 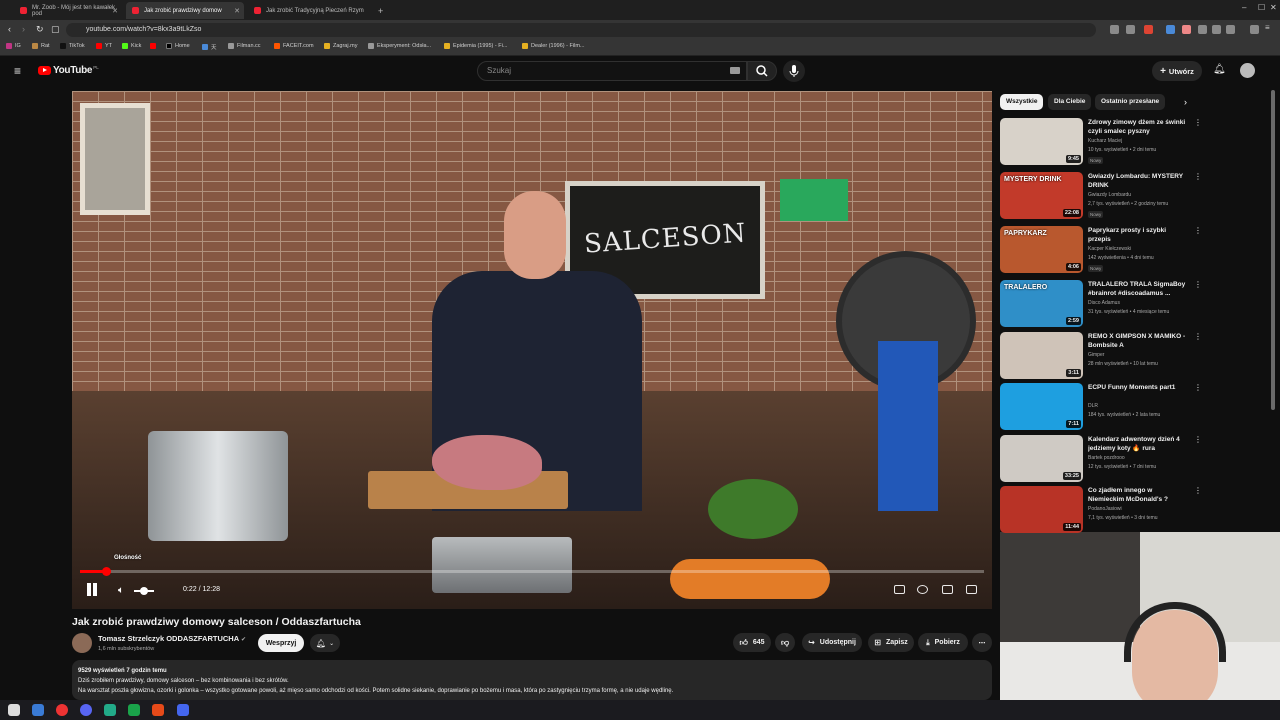 What do you see at coordinates (1109, 195) in the screenshot?
I see `recommendation-channel: Gwiazdy Lombardu` at bounding box center [1109, 195].